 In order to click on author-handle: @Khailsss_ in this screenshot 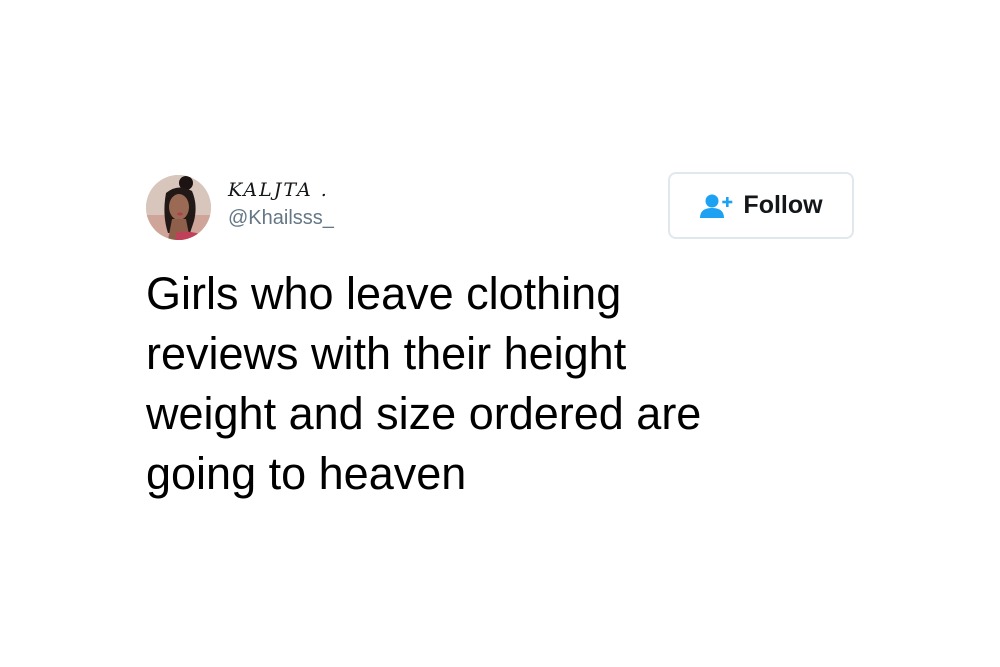, I will do `click(281, 218)`.